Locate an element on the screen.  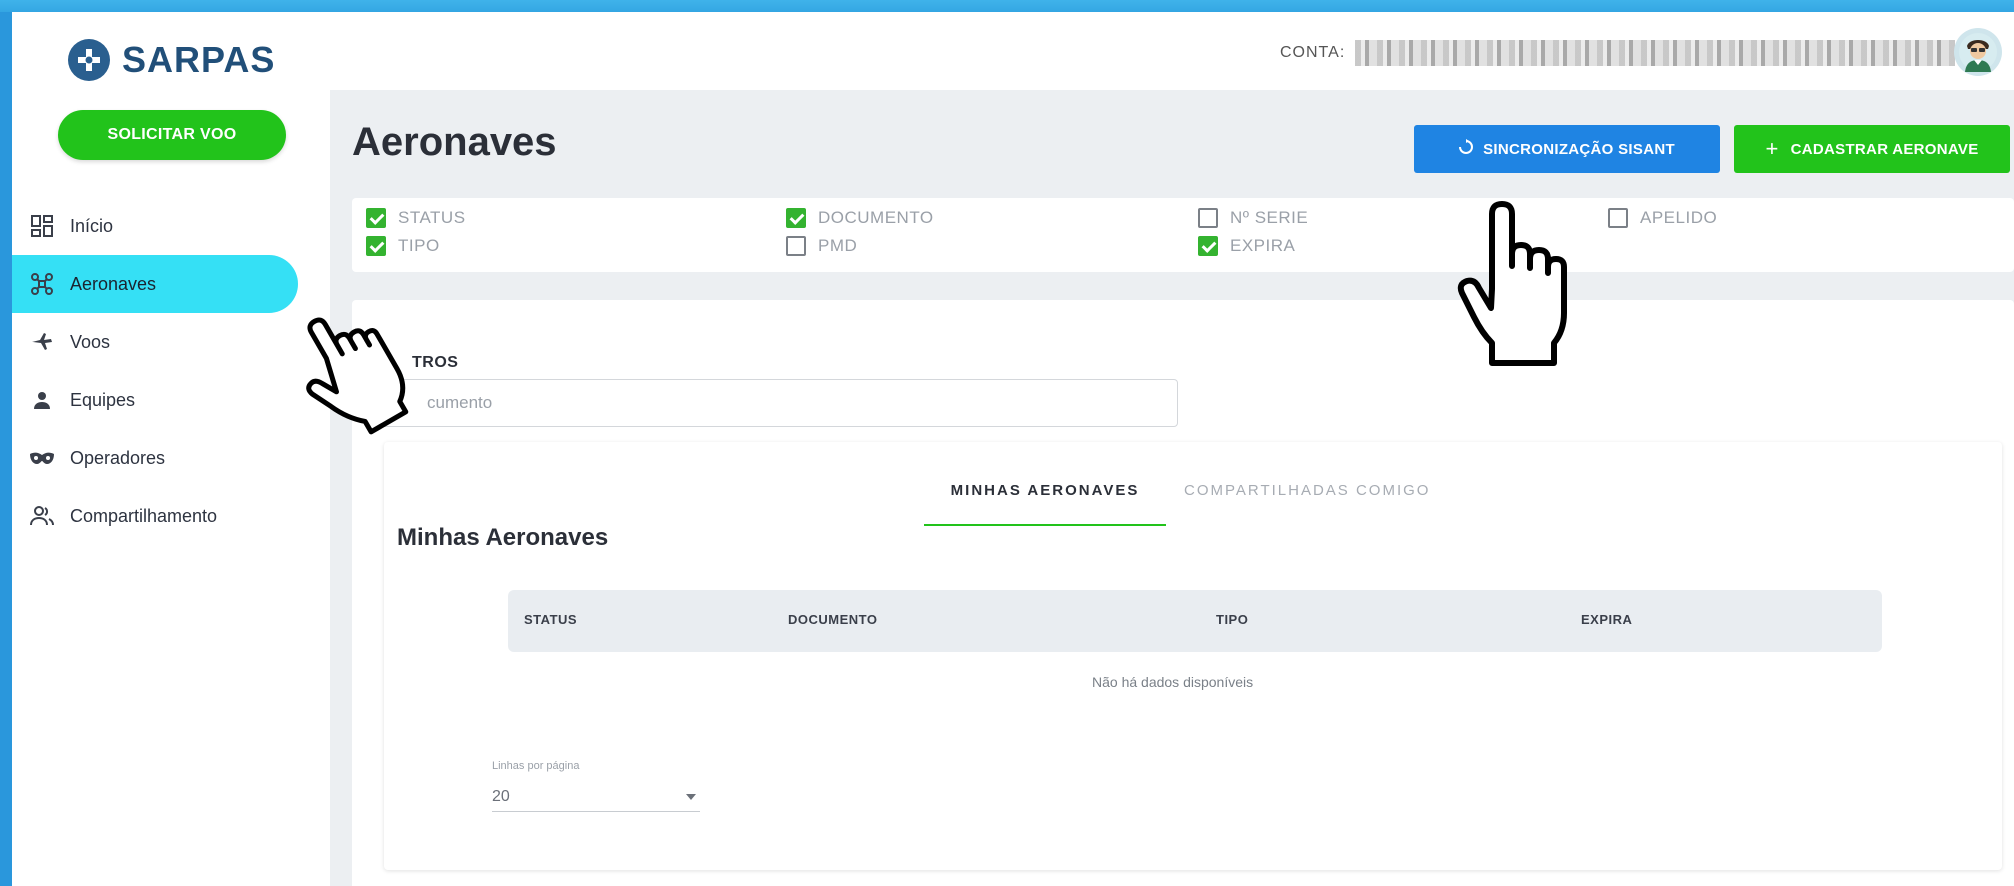
column-header-tipo: TIPO is located at coordinates (1232, 619).